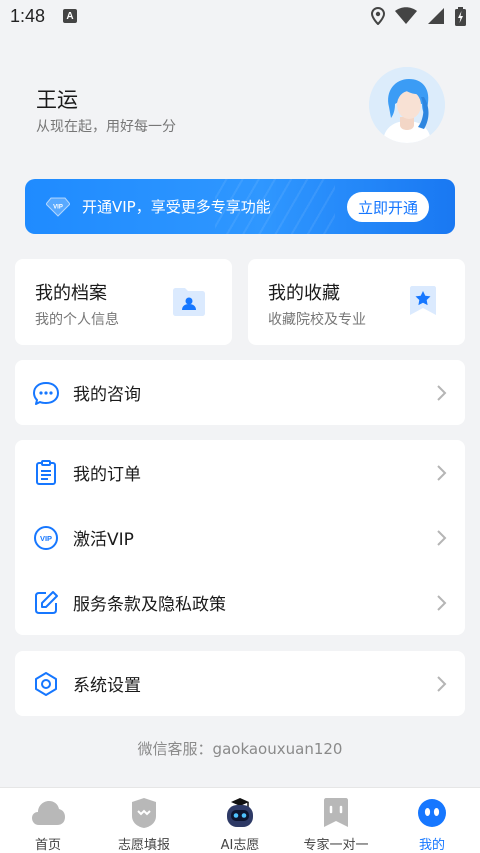  What do you see at coordinates (240, 602) in the screenshot?
I see `menu-item-terms: 服务条款及隐私政策` at bounding box center [240, 602].